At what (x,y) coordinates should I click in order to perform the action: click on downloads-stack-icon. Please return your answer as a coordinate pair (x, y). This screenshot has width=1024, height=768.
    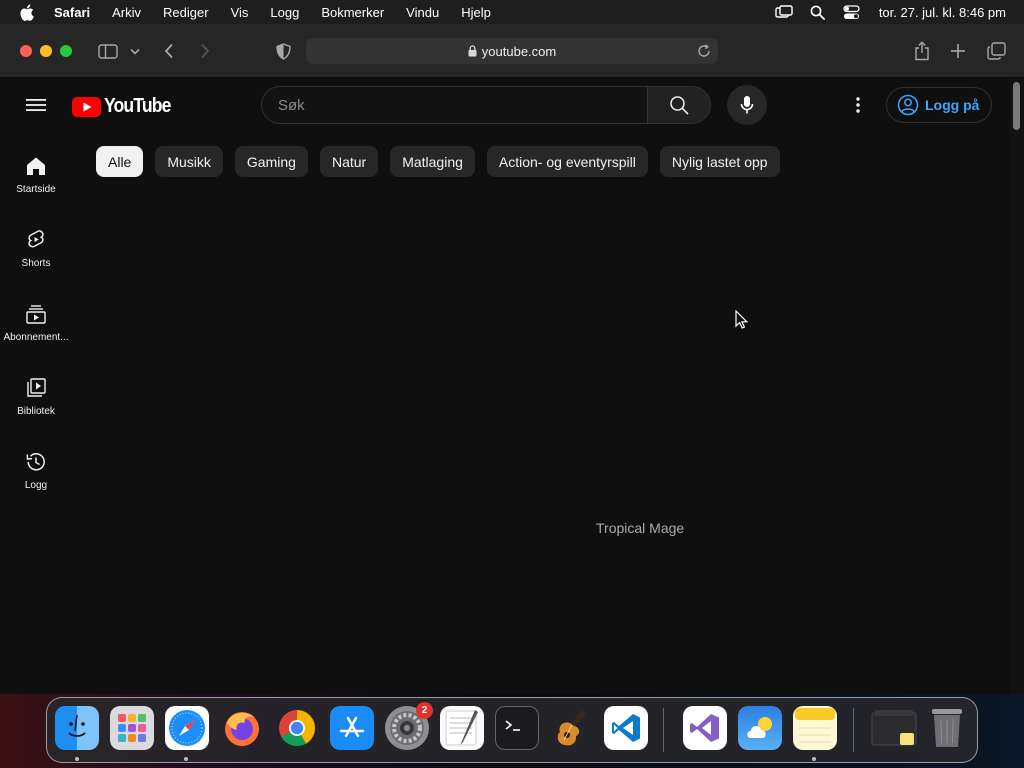
    Looking at the image, I should click on (894, 728).